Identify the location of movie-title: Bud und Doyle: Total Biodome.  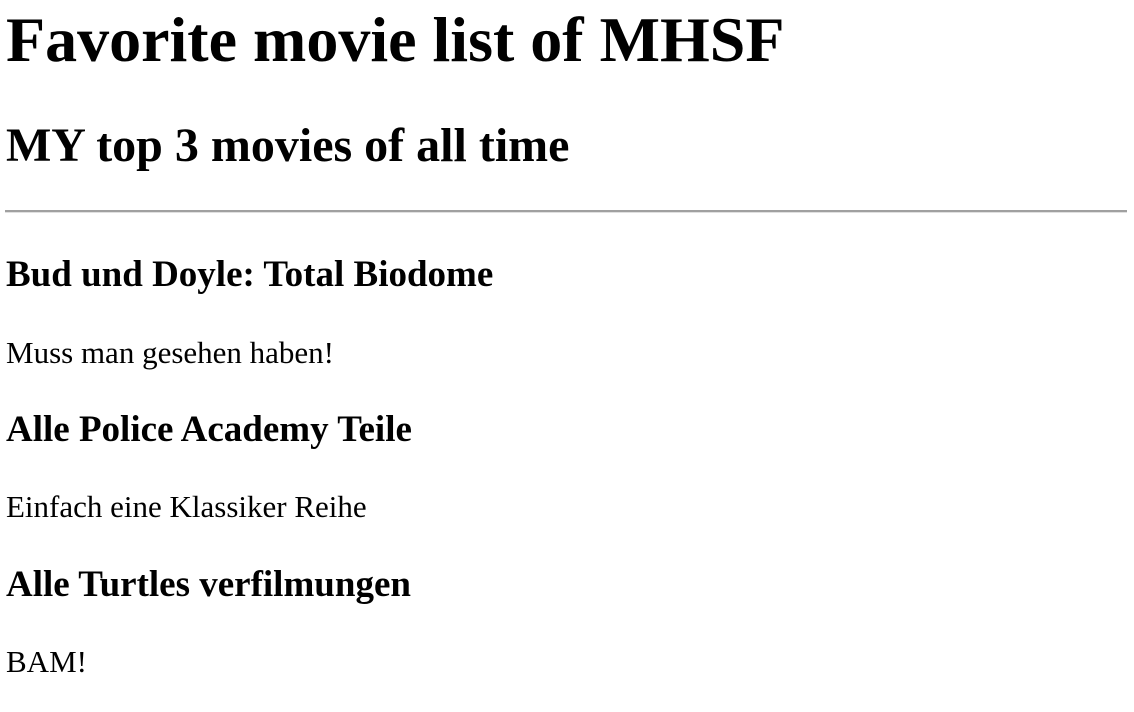
(250, 274).